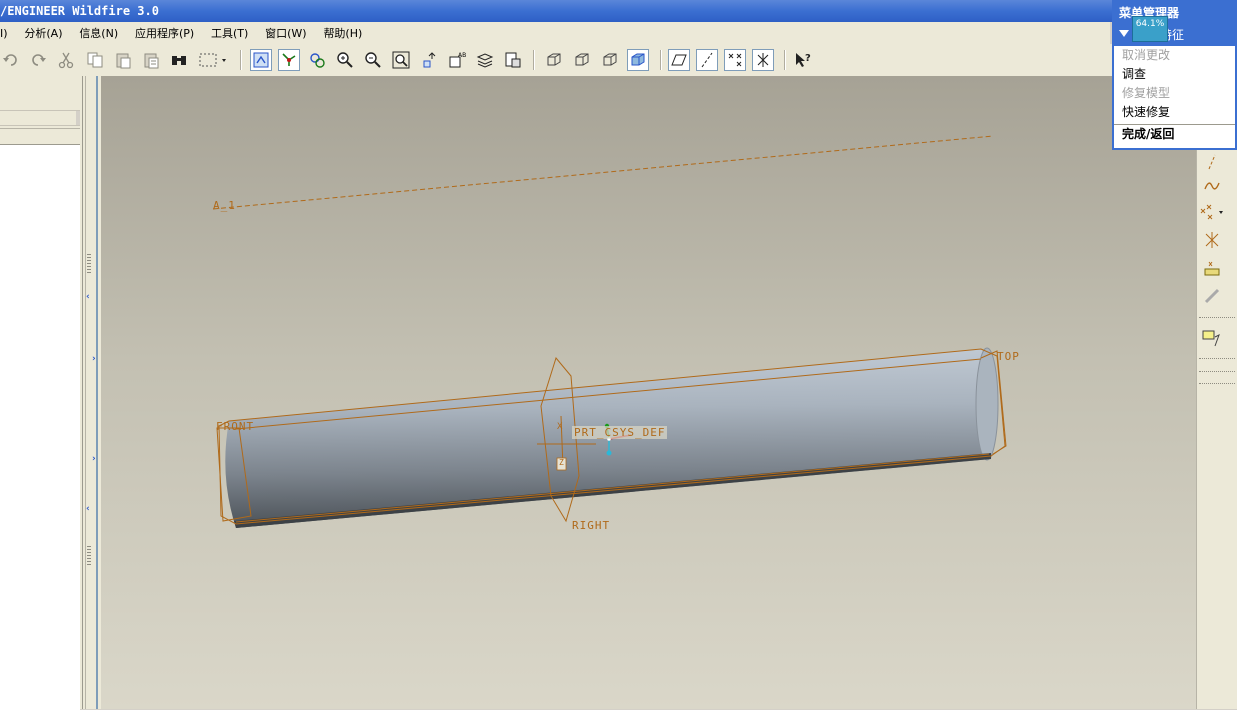 The width and height of the screenshot is (1237, 710). What do you see at coordinates (462, 55) in the screenshot?
I see `svg-text: AB` at bounding box center [462, 55].